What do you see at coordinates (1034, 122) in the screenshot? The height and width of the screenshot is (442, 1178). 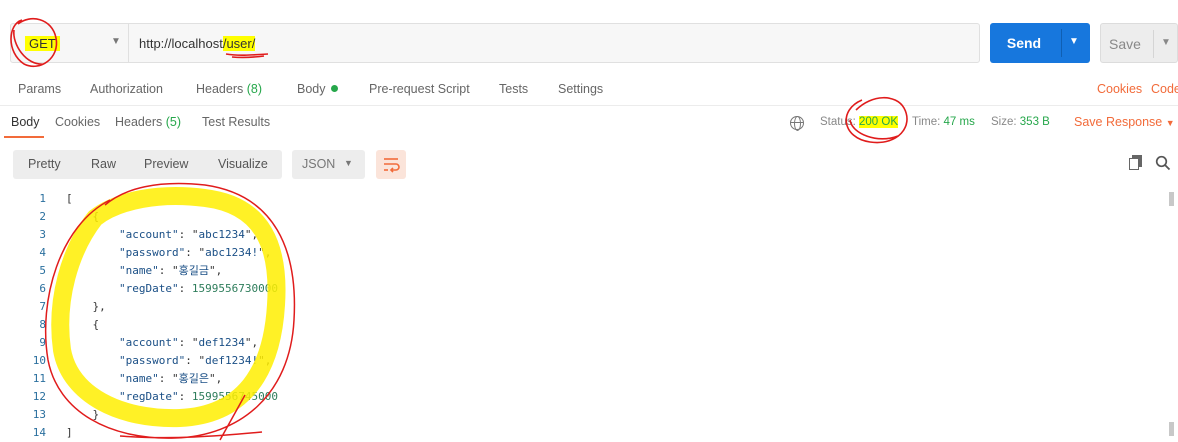 I see `size-value: 353 B` at bounding box center [1034, 122].